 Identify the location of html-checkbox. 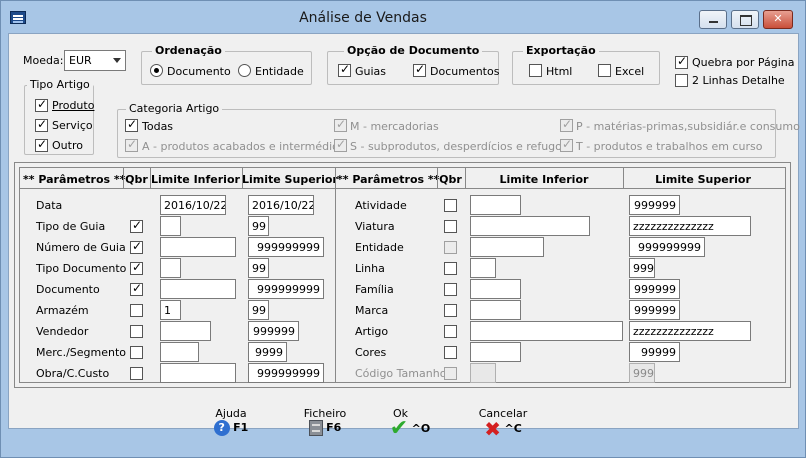
(535, 70).